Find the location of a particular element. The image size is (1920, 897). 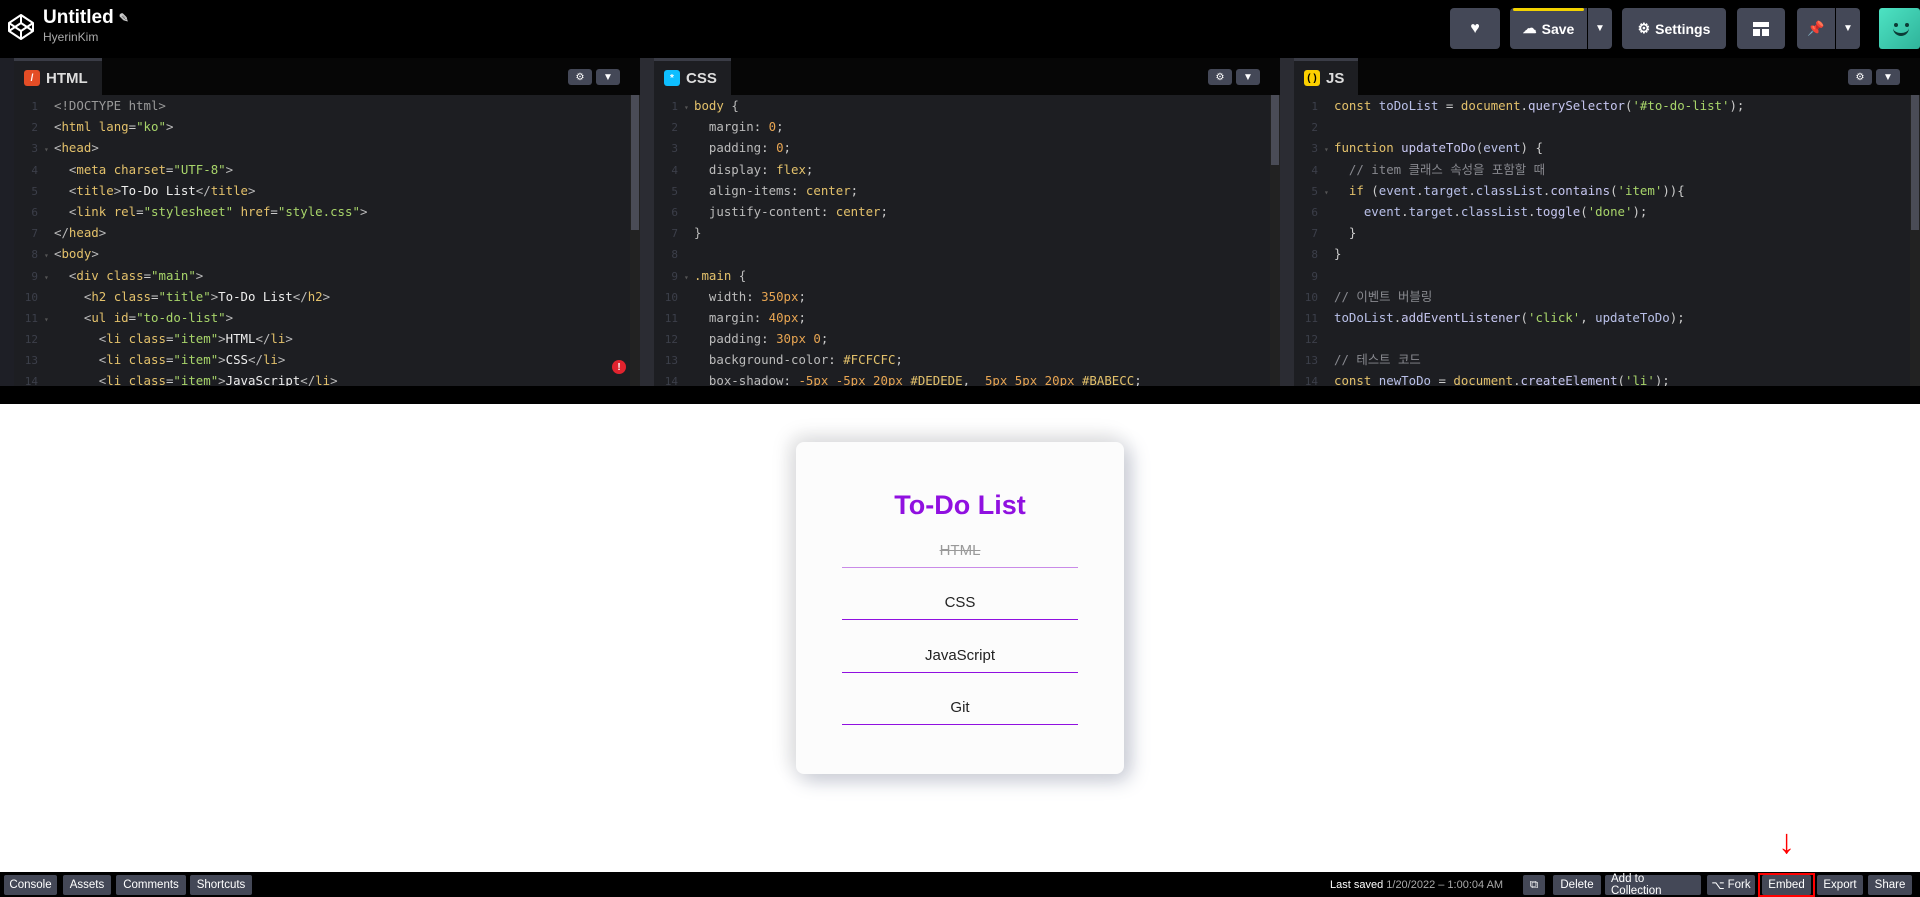

code-text: width: 350px; is located at coordinates (750, 296).